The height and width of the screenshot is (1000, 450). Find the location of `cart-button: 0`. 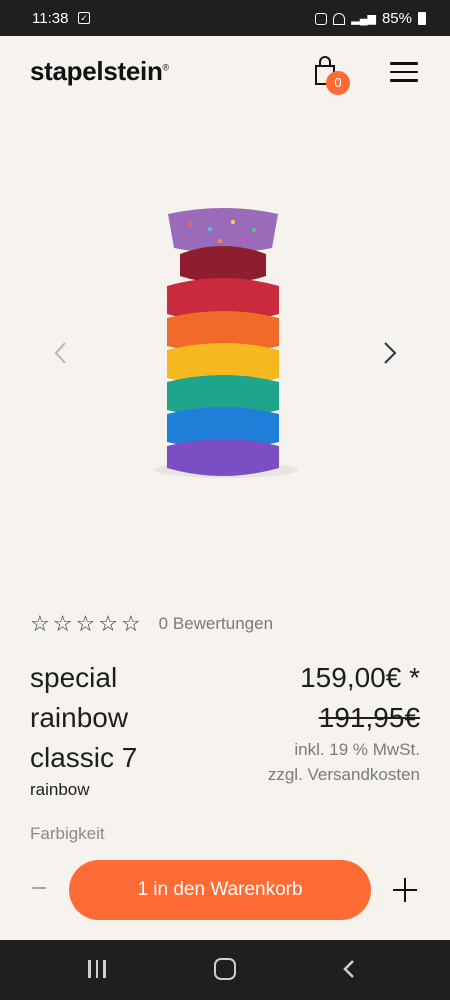

cart-button: 0 is located at coordinates (332, 76).